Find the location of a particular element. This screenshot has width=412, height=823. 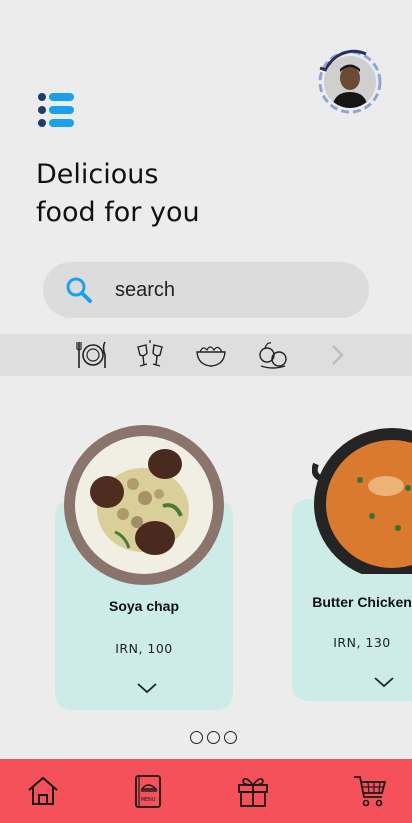

cheers-glasses-icon is located at coordinates (150, 353).